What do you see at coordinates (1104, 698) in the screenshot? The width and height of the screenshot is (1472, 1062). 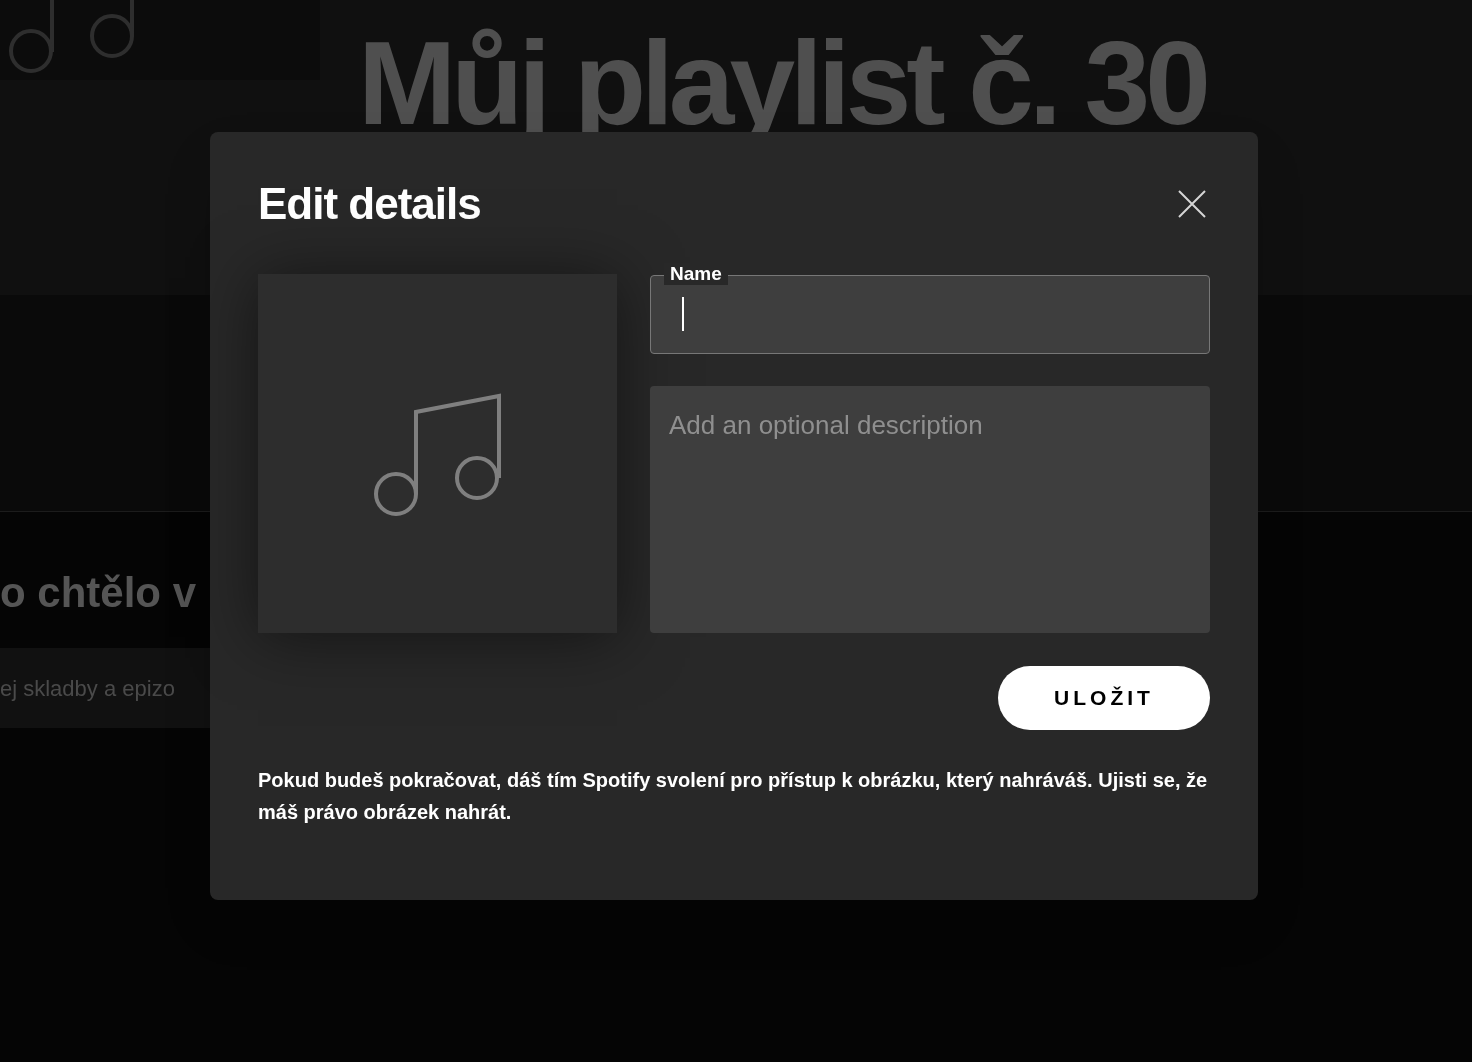 I see `save-button: ULOŽIT` at bounding box center [1104, 698].